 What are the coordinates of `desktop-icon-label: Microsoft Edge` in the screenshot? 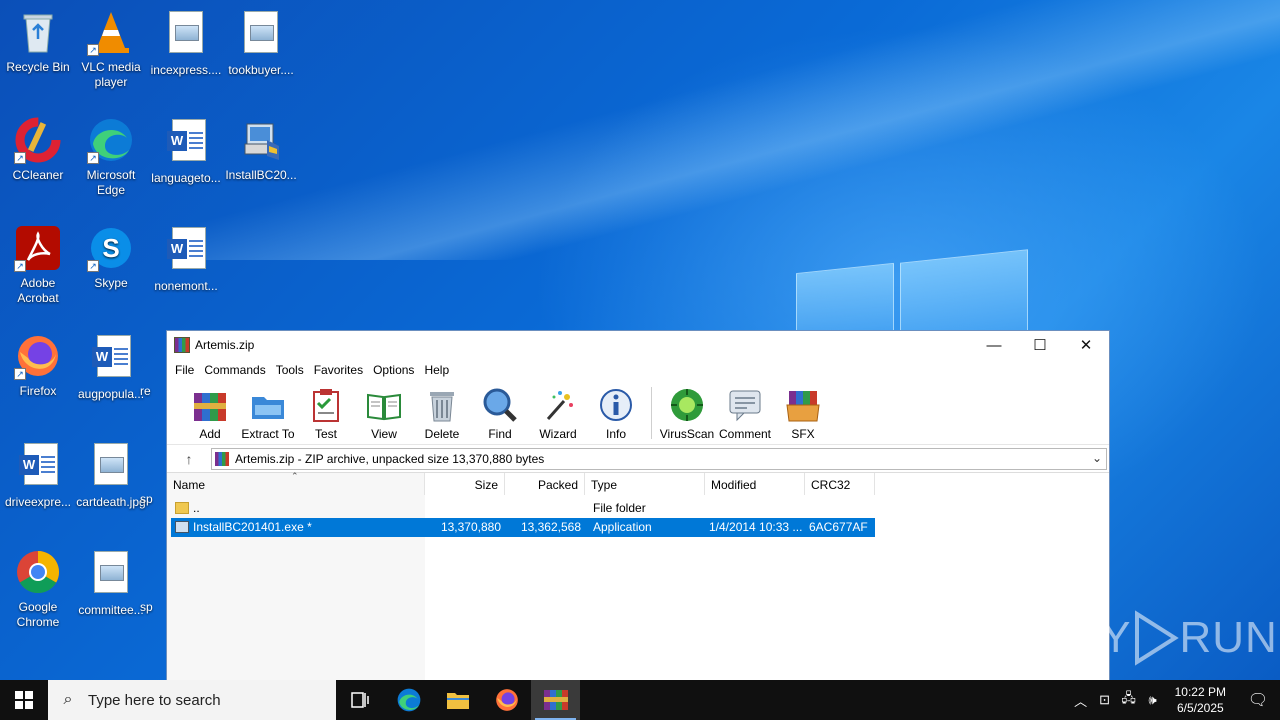 It's located at (111, 182).